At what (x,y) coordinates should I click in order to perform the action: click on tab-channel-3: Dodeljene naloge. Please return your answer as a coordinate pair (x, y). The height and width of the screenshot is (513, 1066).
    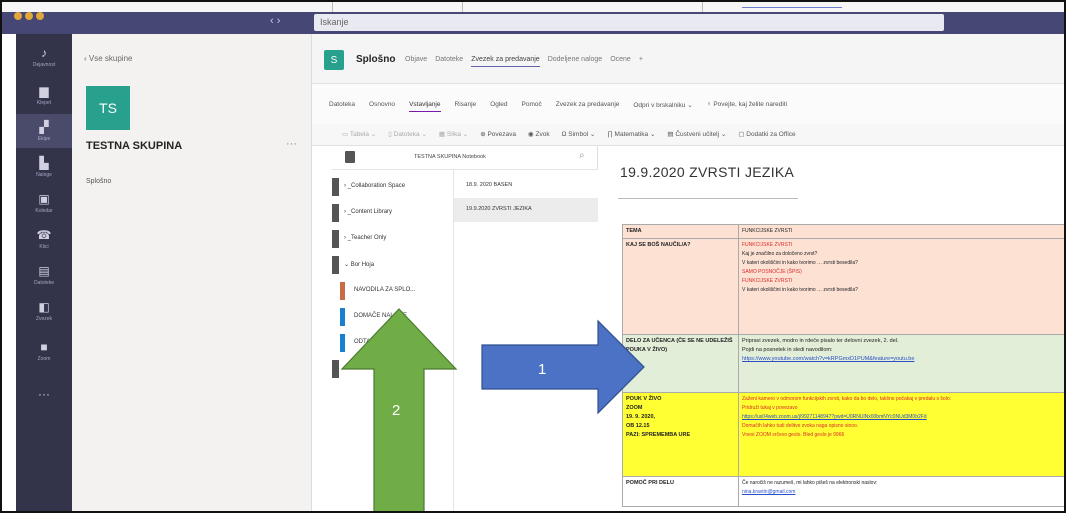
    Looking at the image, I should click on (575, 61).